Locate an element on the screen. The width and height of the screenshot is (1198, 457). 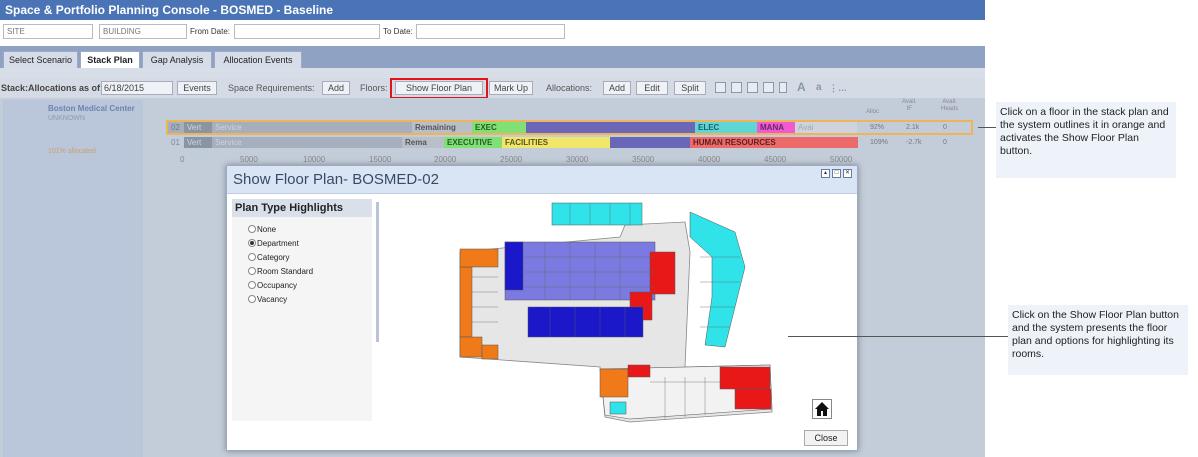
alloc-header: Alloc is located at coordinates (873, 112).